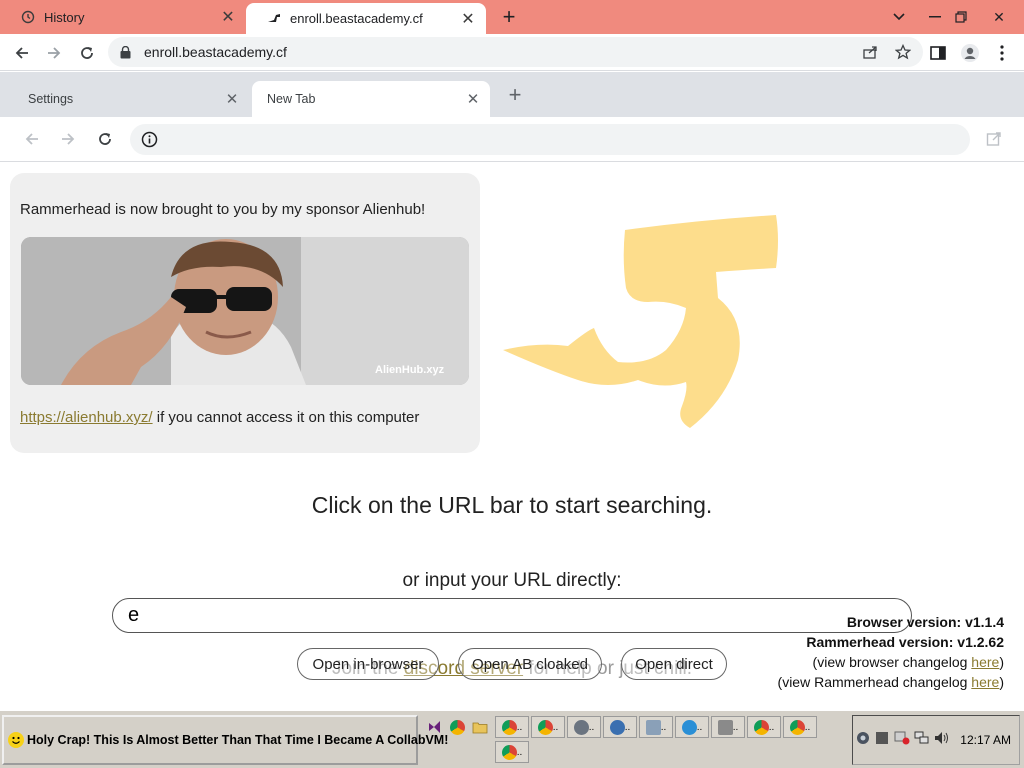 The width and height of the screenshot is (1024, 768). Describe the element at coordinates (692, 727) in the screenshot. I see `taskbar-app-ie: ..` at that location.